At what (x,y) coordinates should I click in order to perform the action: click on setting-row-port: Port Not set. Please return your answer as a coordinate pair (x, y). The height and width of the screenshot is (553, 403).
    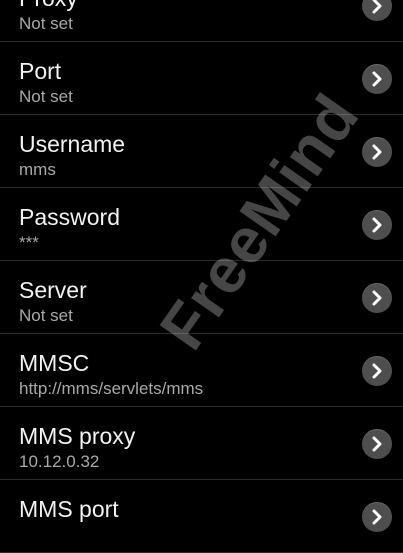
    Looking at the image, I should click on (201, 78).